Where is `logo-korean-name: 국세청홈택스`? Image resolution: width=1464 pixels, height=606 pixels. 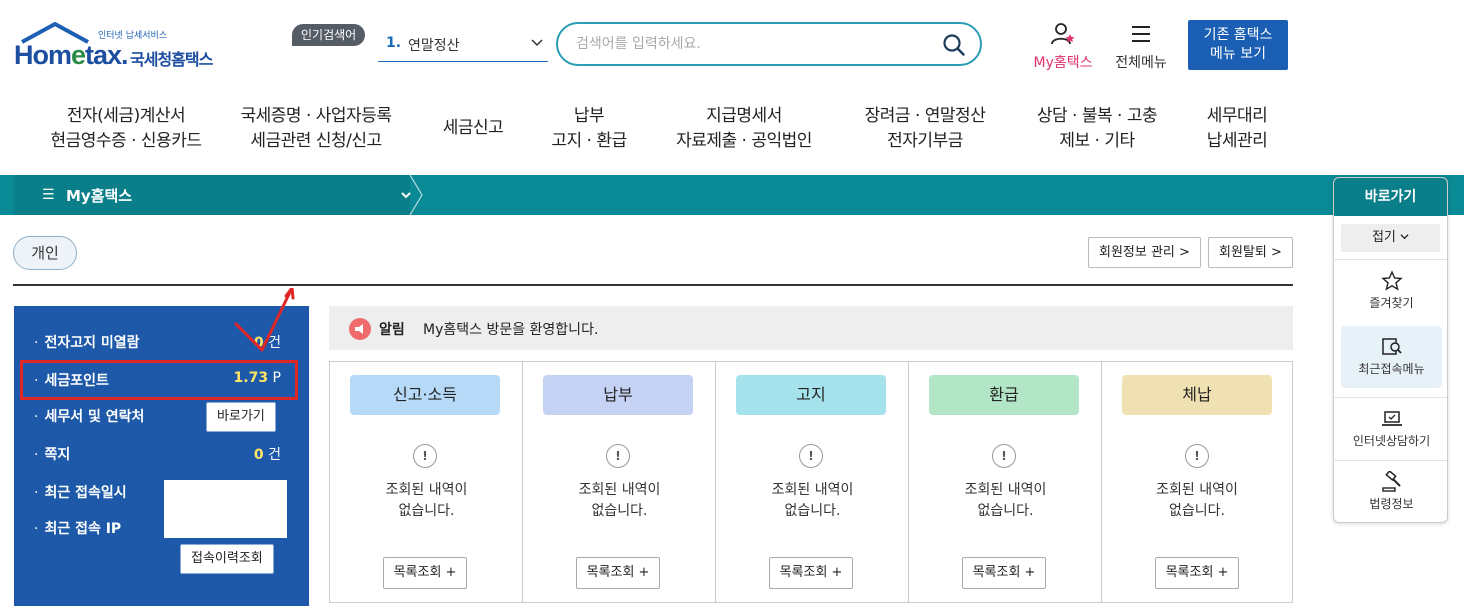 logo-korean-name: 국세청홈택스 is located at coordinates (171, 59).